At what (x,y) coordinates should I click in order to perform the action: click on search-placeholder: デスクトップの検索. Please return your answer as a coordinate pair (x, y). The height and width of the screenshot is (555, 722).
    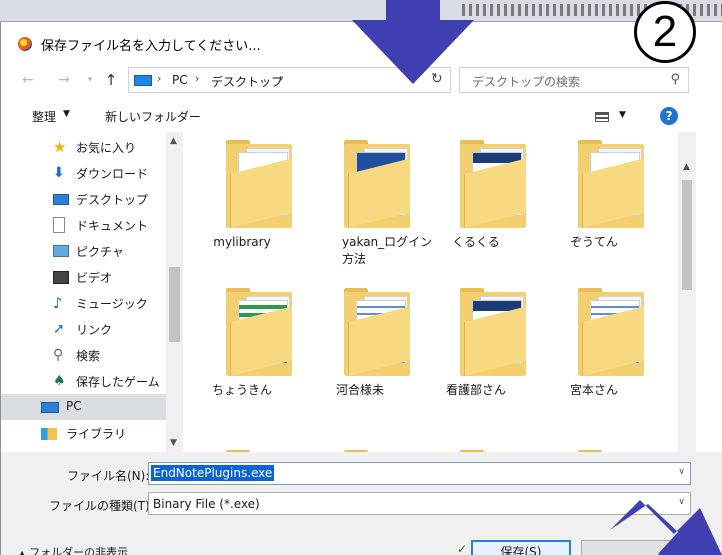
    Looking at the image, I should click on (526, 82).